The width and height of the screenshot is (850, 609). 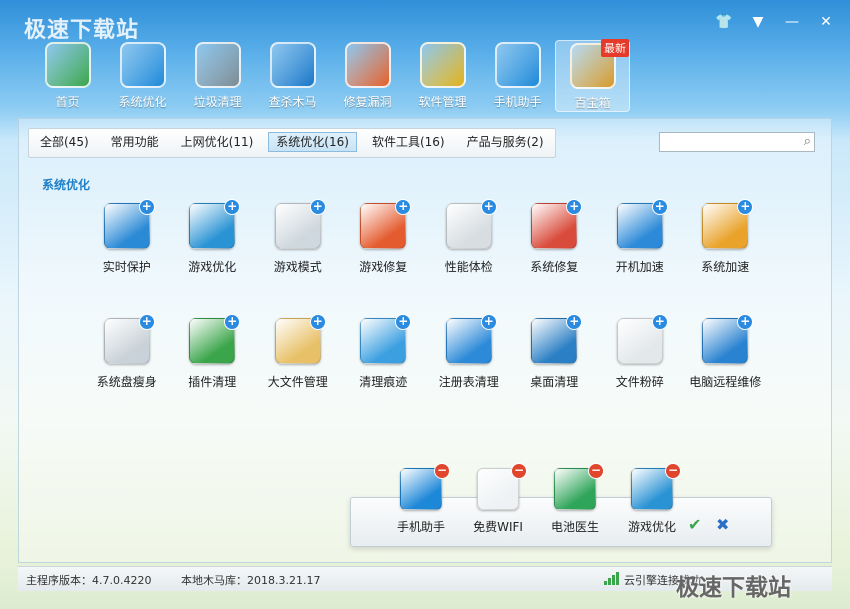 What do you see at coordinates (217, 65) in the screenshot?
I see `trash-icon` at bounding box center [217, 65].